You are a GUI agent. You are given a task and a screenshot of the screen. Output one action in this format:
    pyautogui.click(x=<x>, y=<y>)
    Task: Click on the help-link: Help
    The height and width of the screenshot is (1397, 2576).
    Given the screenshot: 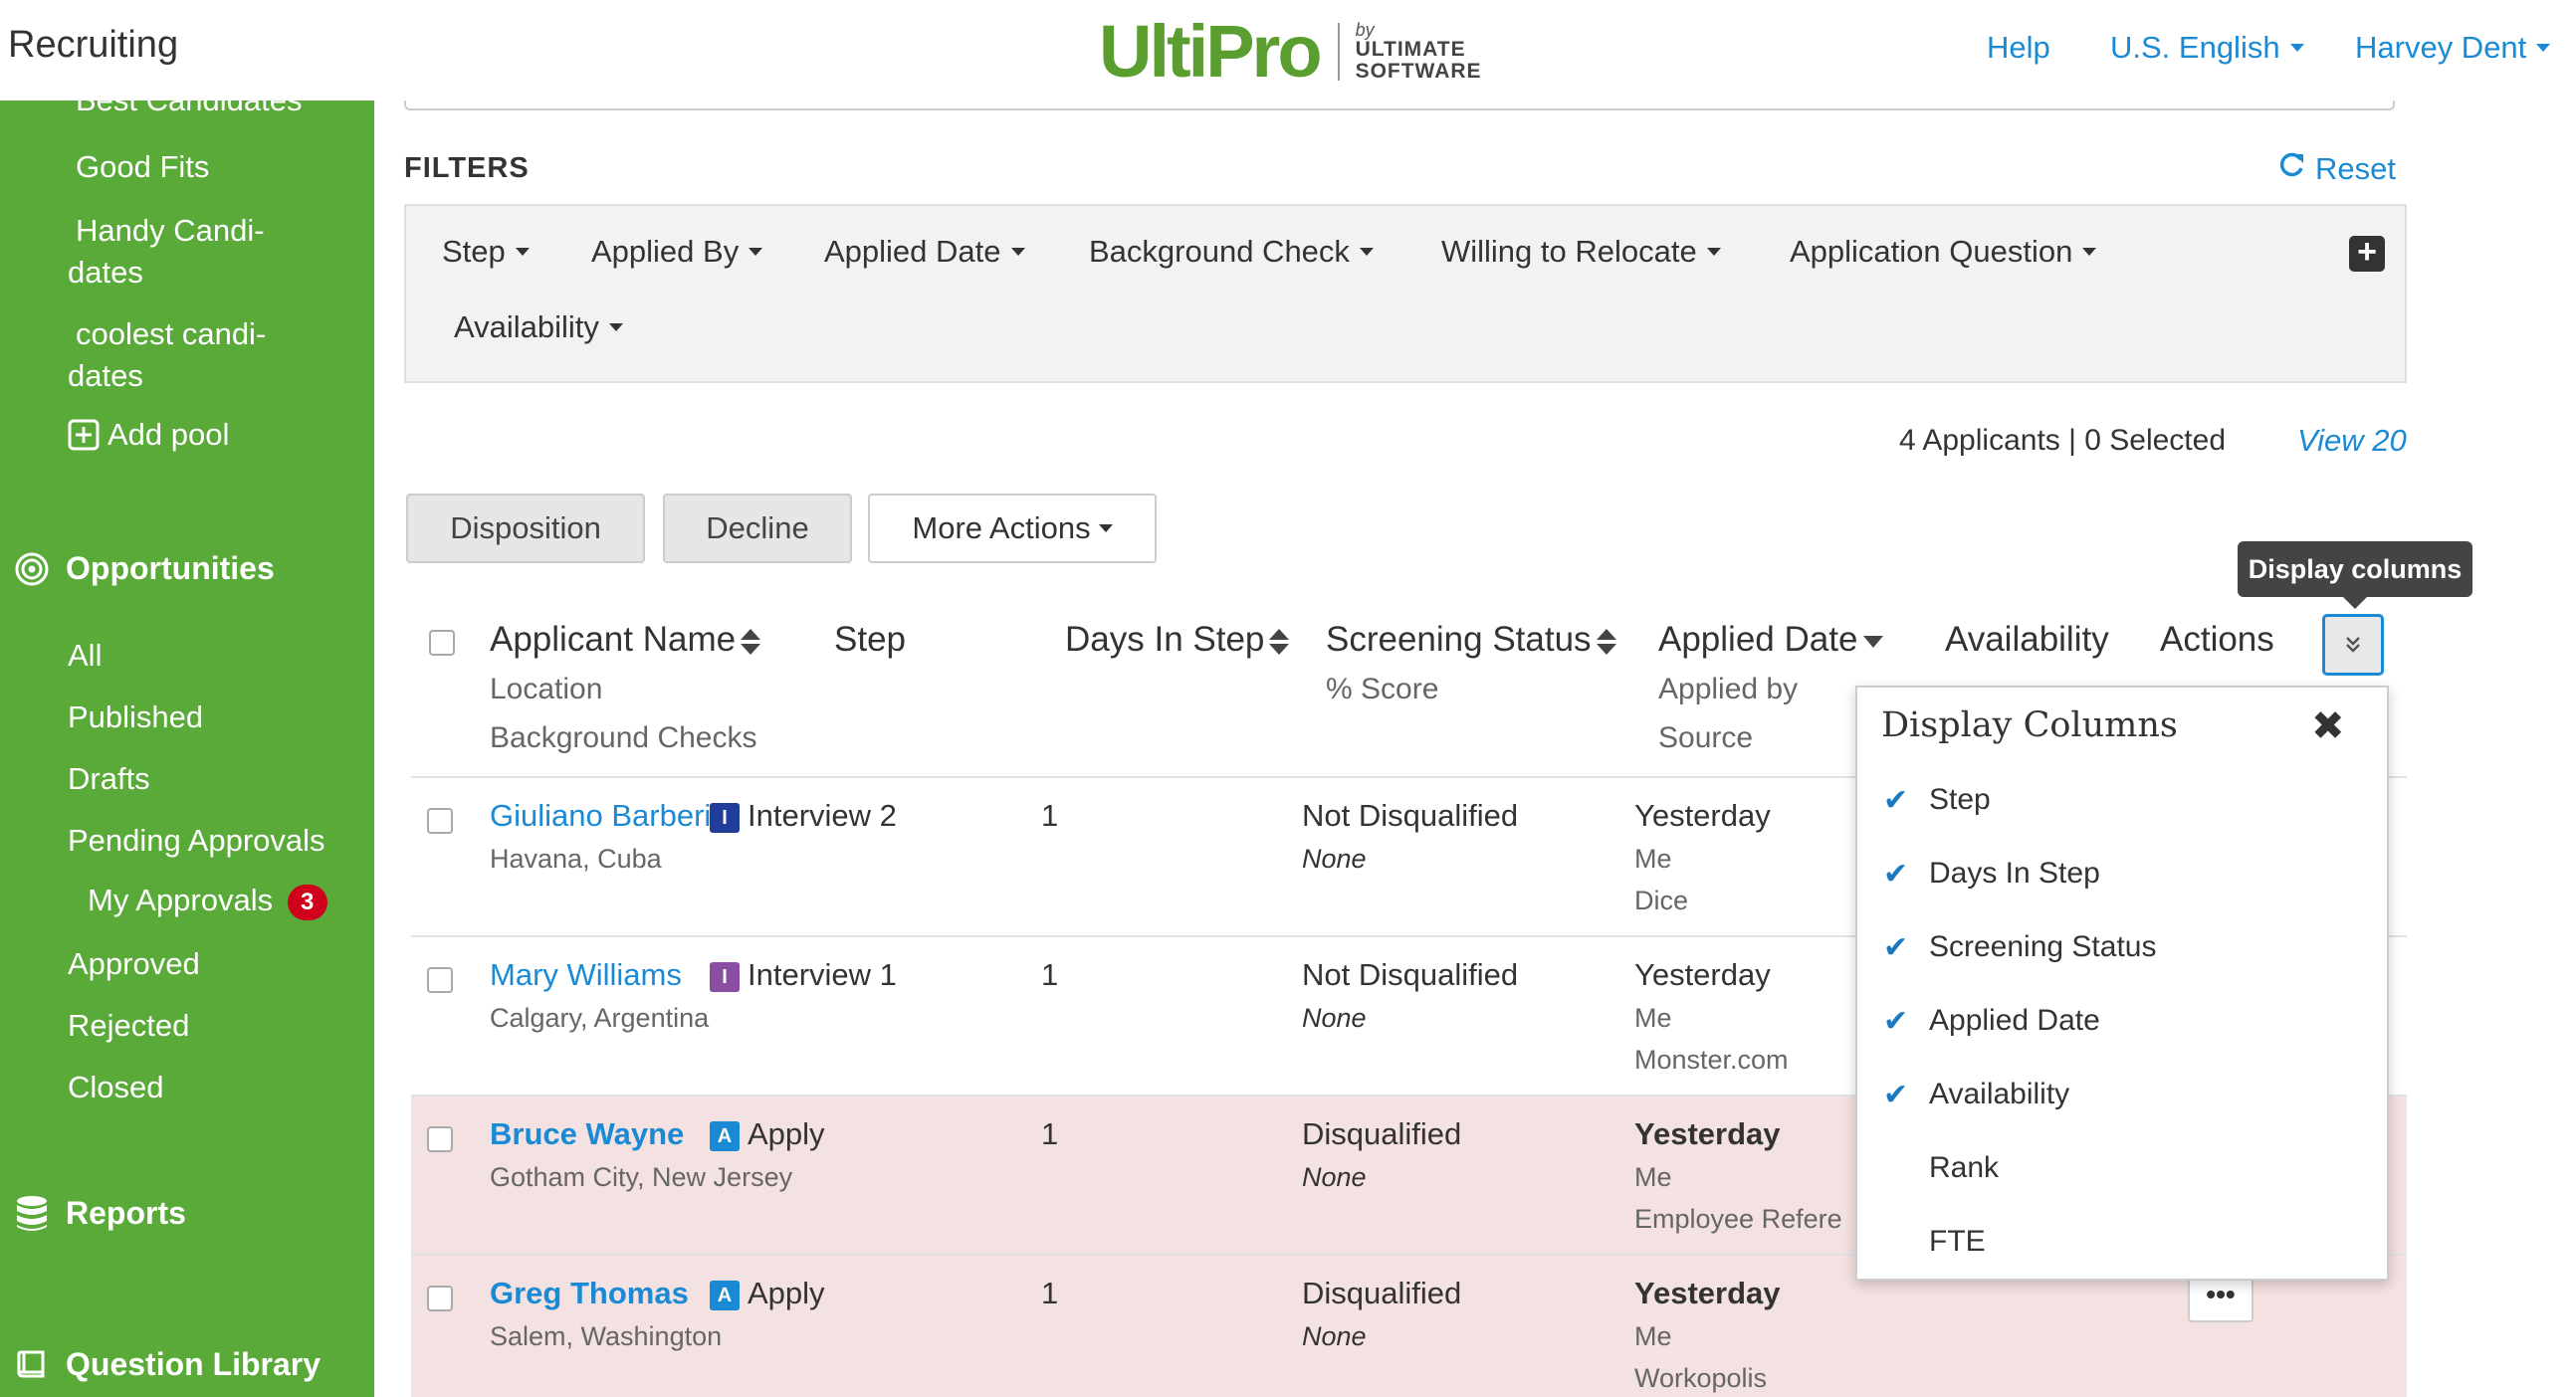 What is the action you would take?
    pyautogui.click(x=2018, y=48)
    